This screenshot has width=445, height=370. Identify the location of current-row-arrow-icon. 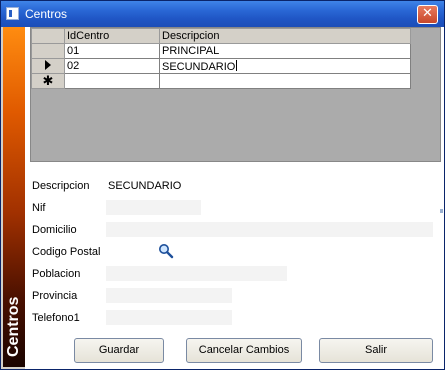
(48, 64).